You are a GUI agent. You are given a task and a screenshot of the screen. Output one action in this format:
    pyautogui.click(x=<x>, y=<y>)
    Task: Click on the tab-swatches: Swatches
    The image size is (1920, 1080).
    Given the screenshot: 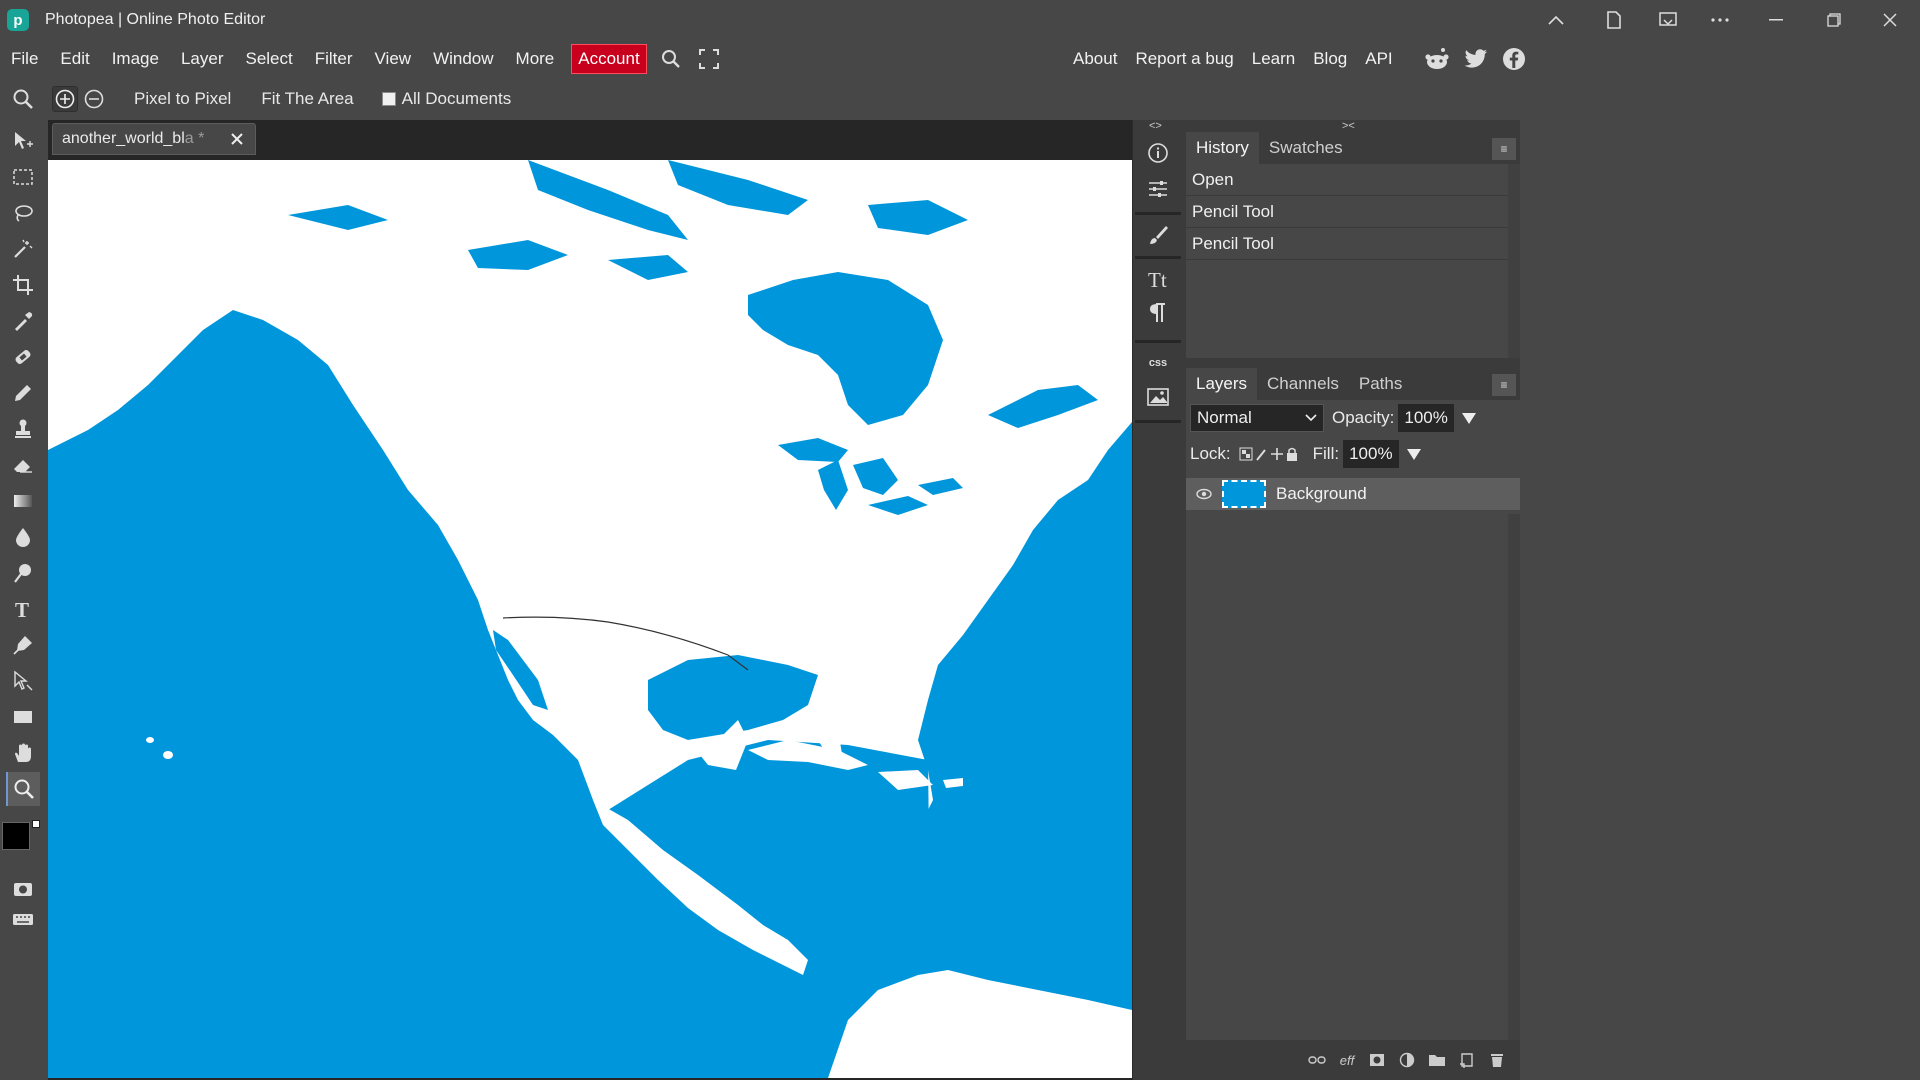 What is the action you would take?
    pyautogui.click(x=1306, y=148)
    